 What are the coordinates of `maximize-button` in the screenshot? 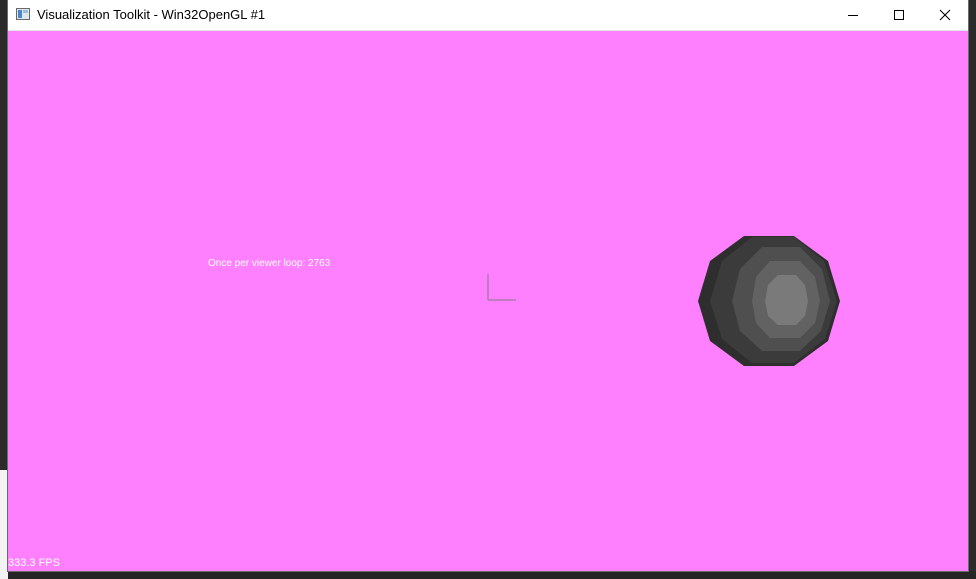 It's located at (899, 15).